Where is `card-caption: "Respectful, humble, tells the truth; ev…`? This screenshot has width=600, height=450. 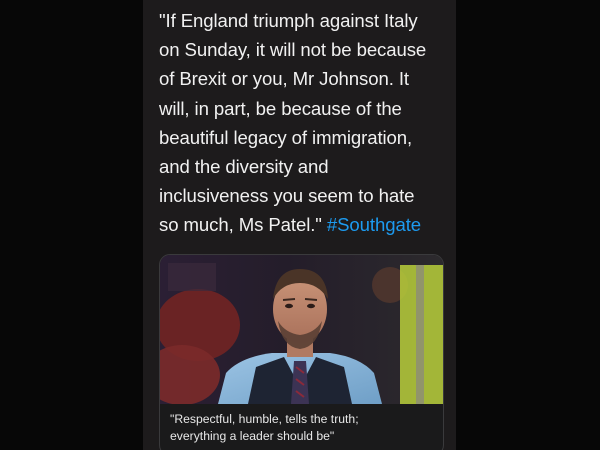
card-caption: "Respectful, humble, tells the truth; ev… is located at coordinates (264, 427).